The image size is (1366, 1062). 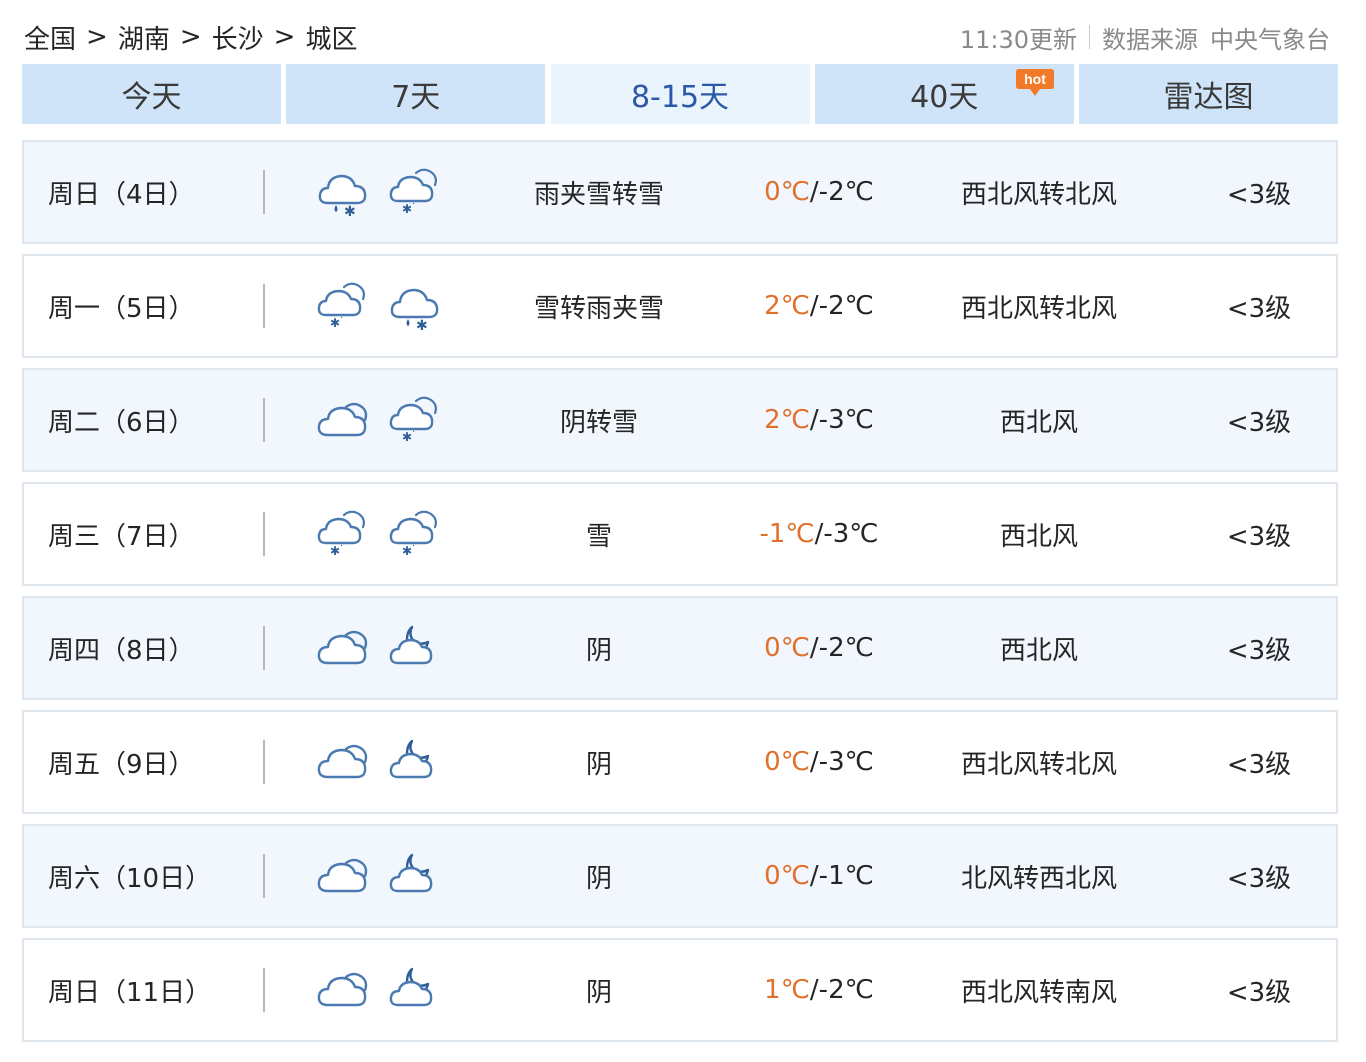 I want to click on update-time: 11:30更新, so click(x=1018, y=39).